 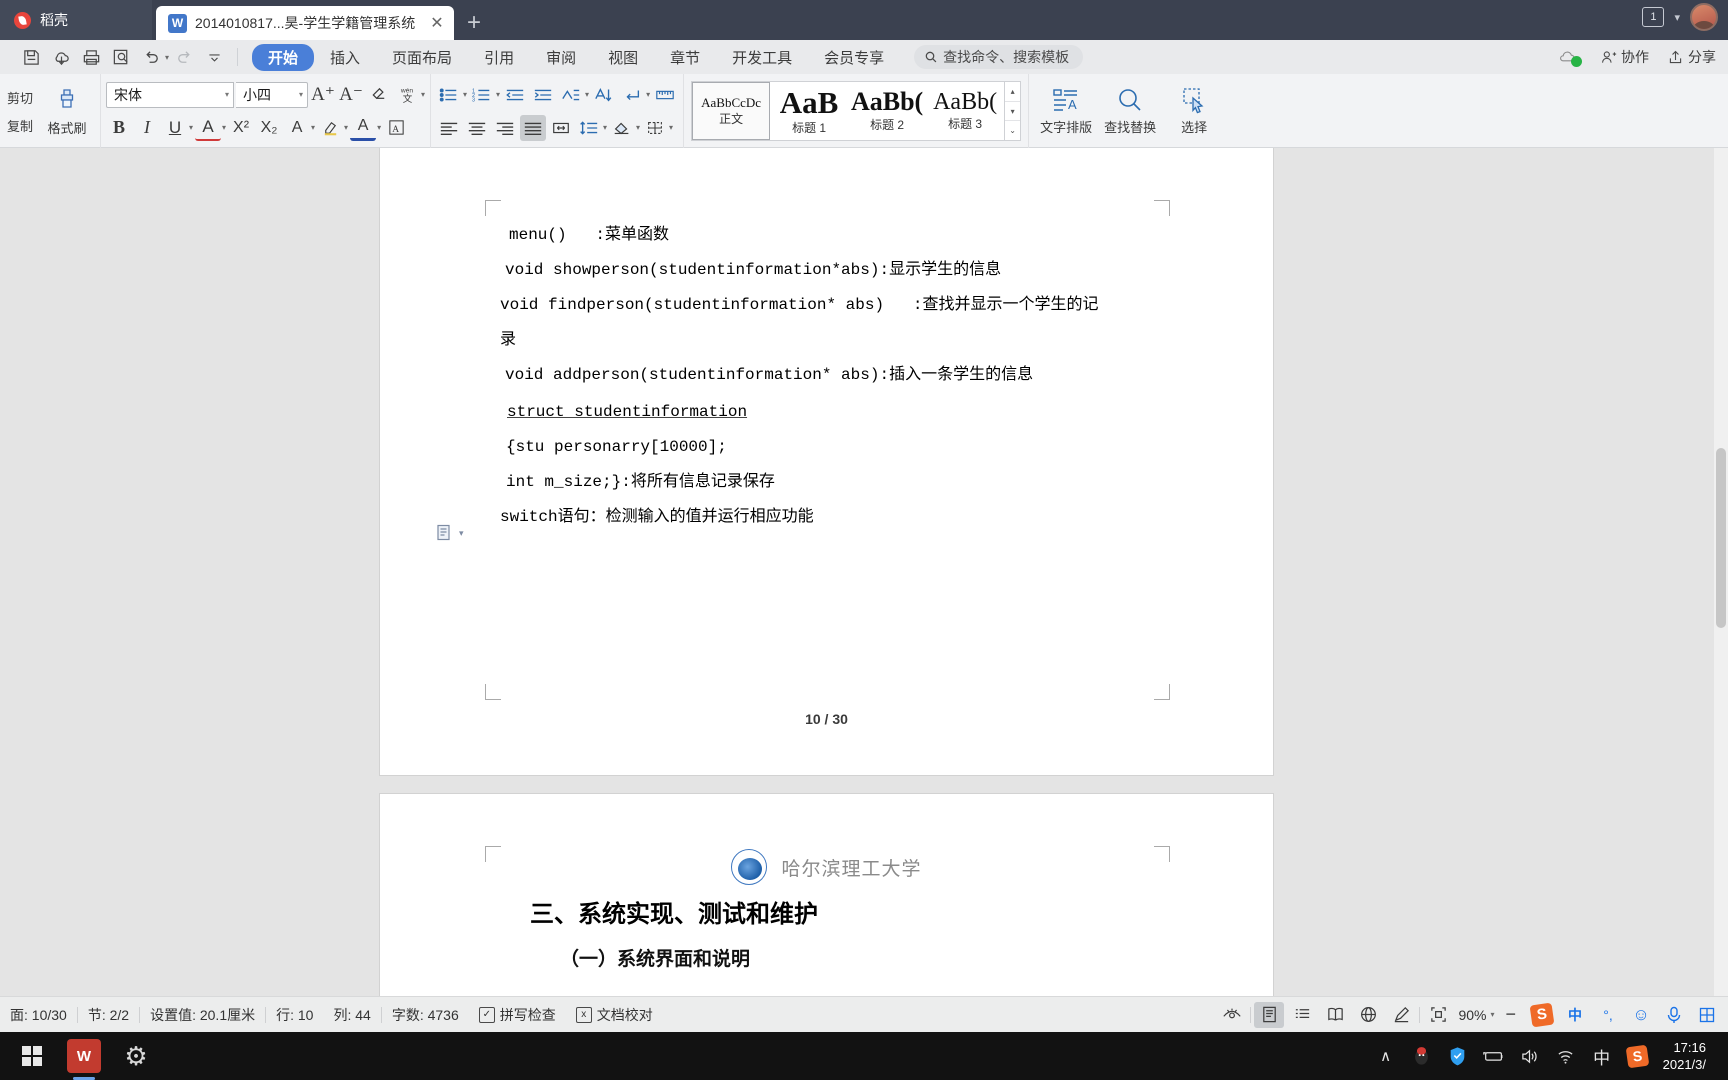 What do you see at coordinates (533, 127) in the screenshot?
I see `align-justify-button` at bounding box center [533, 127].